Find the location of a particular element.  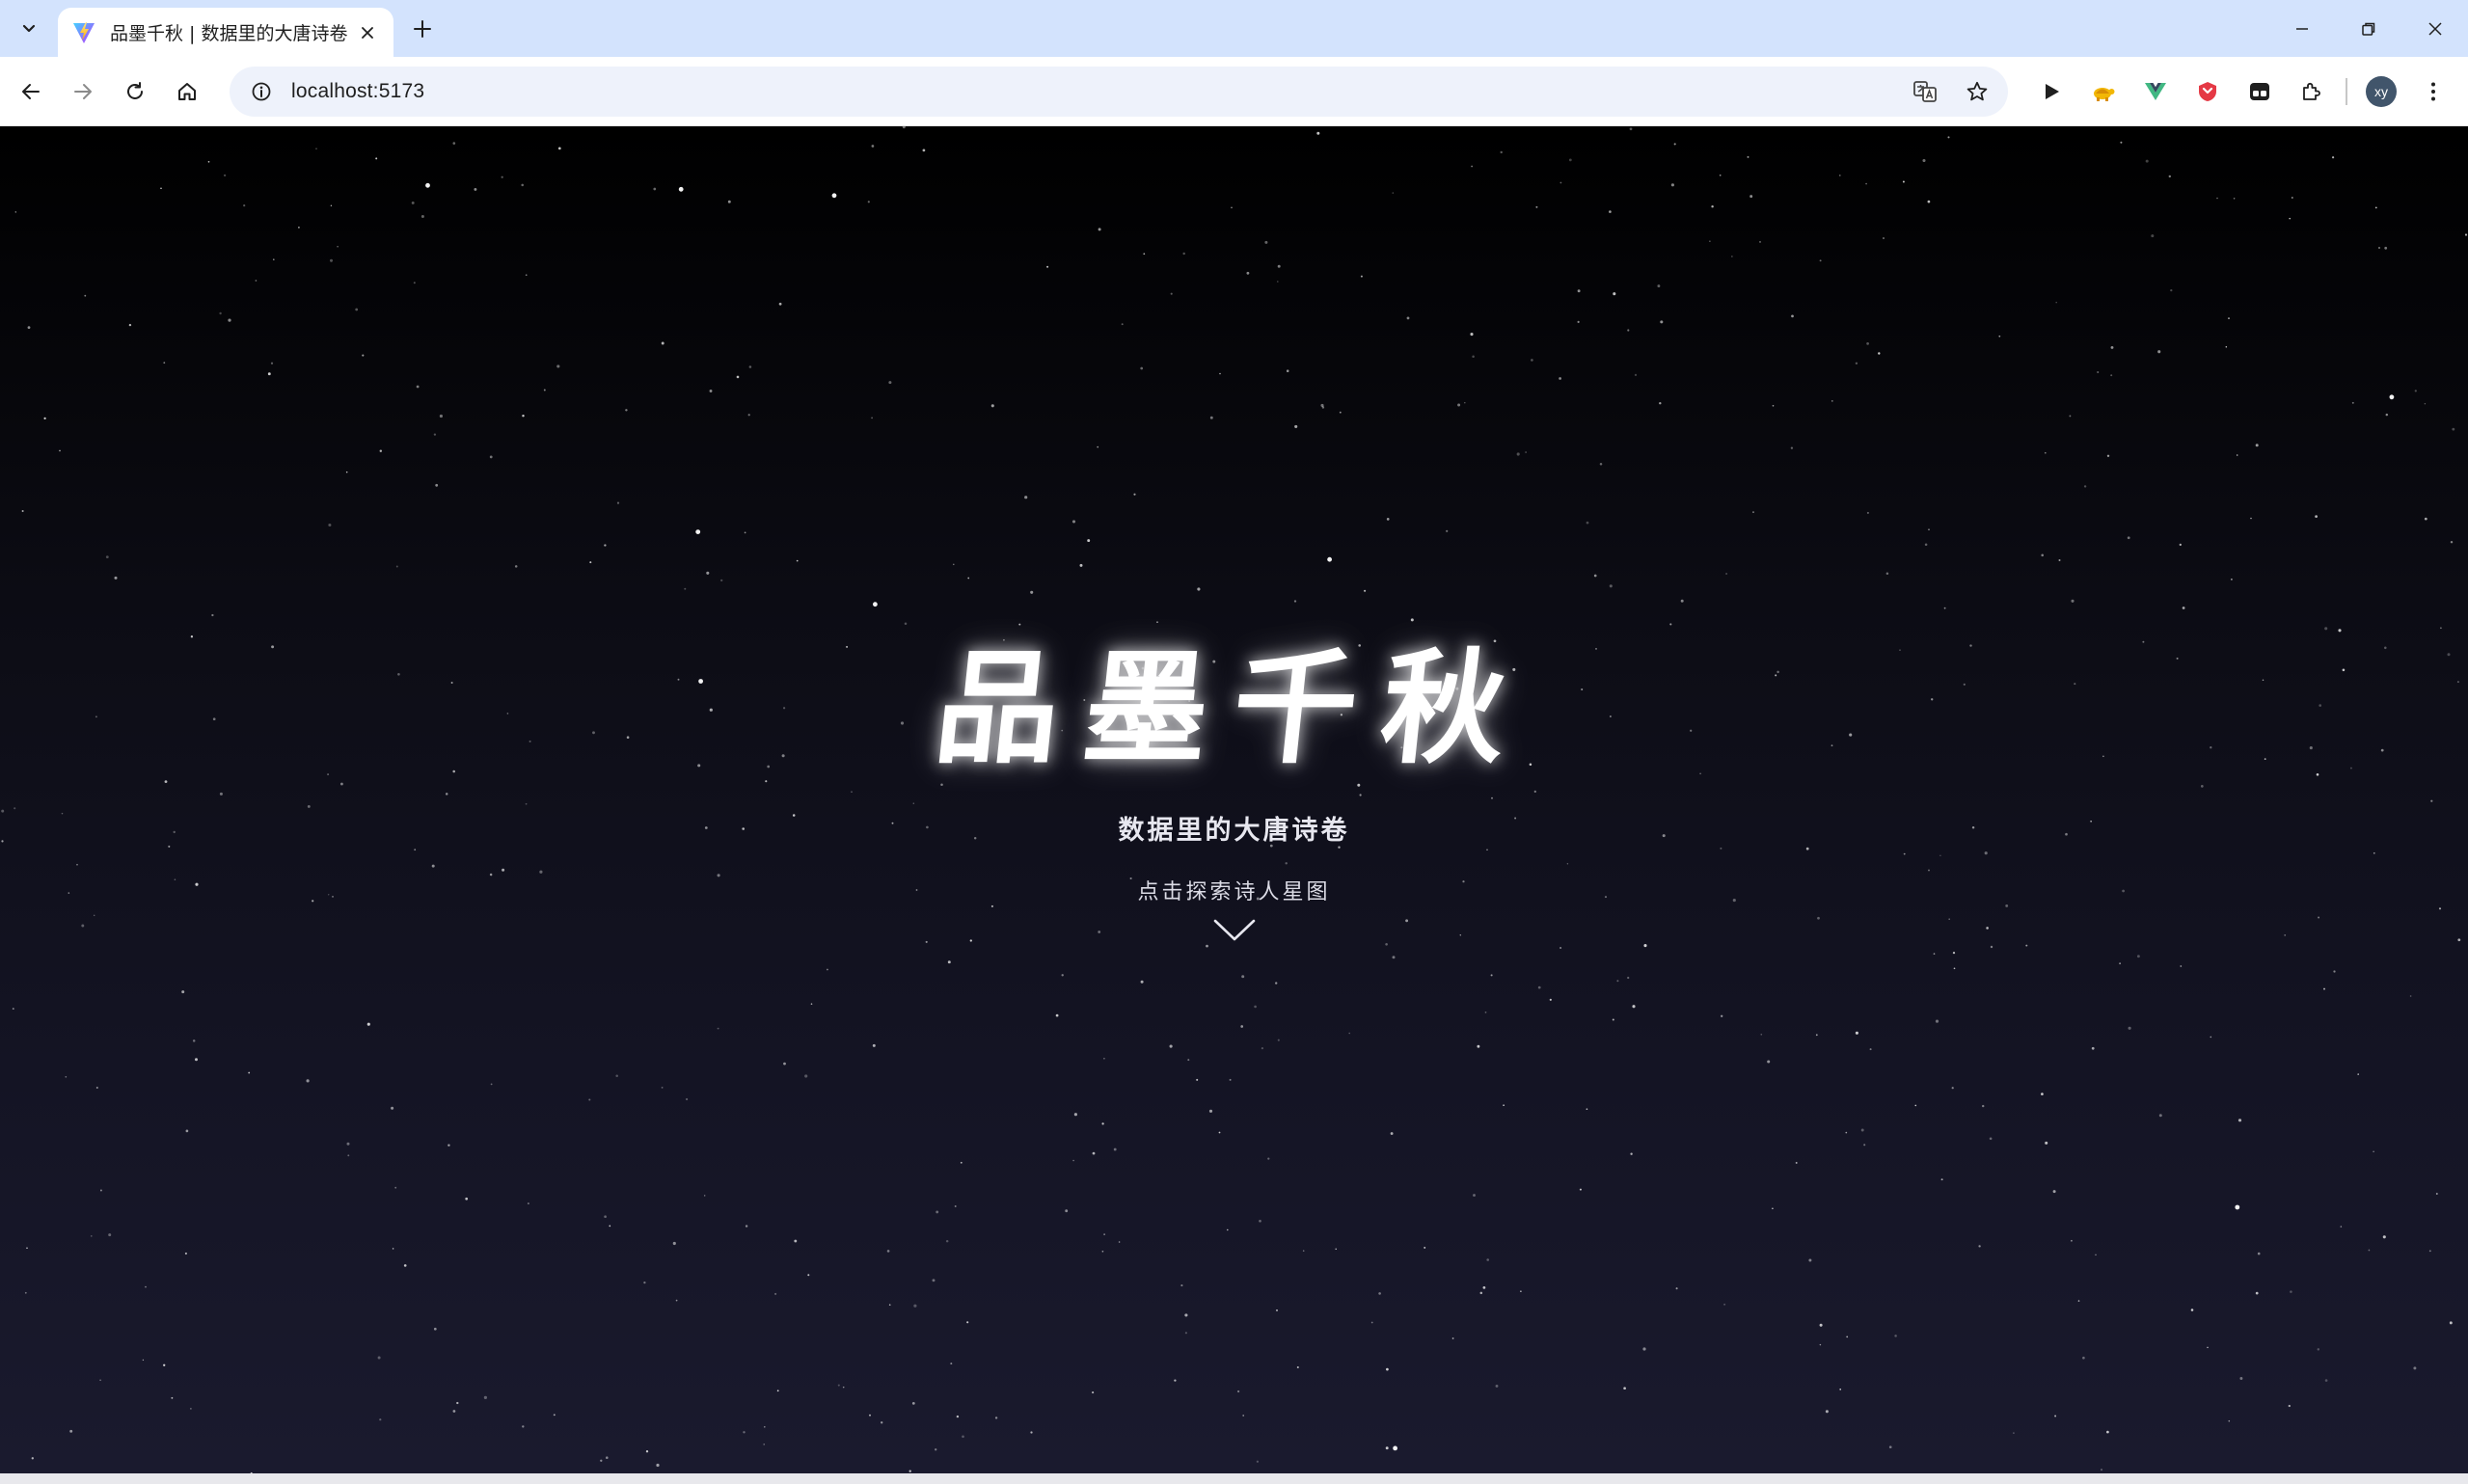

browser-menu-button is located at coordinates (2433, 91).